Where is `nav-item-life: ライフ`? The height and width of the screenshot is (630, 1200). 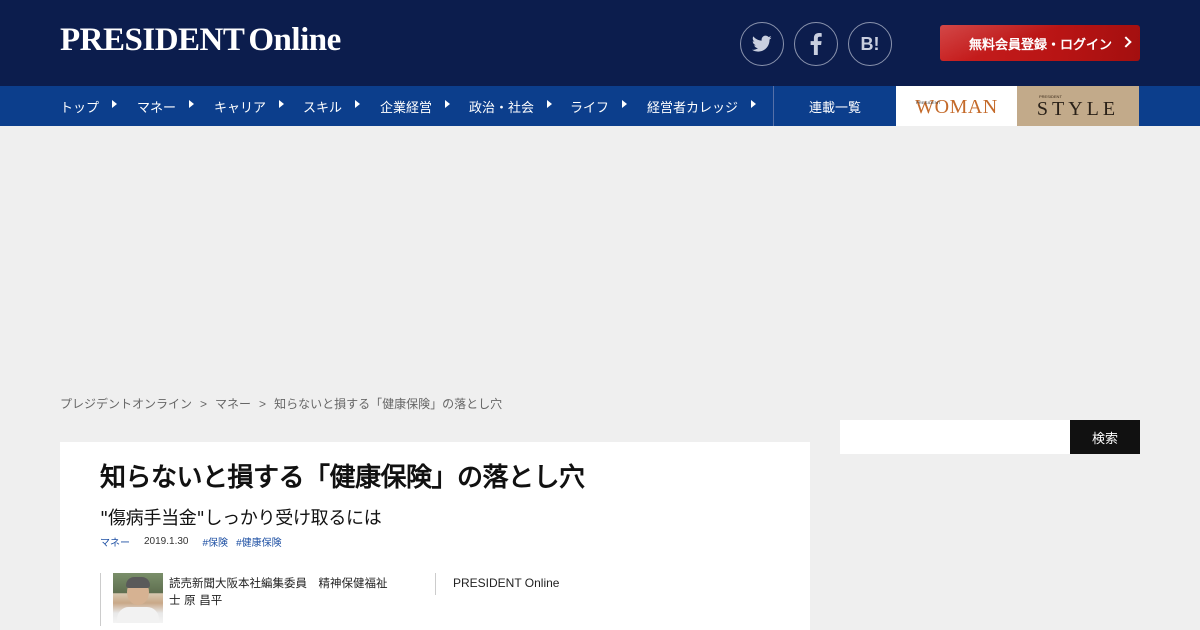 nav-item-life: ライフ is located at coordinates (599, 106).